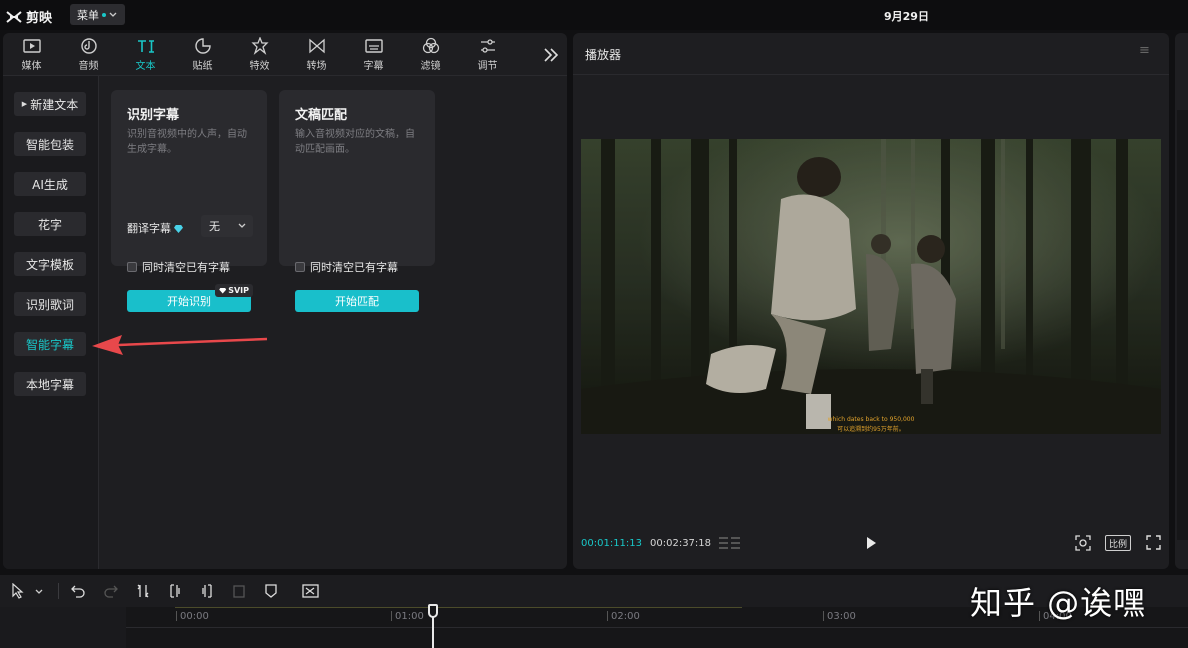 Image resolution: width=1188 pixels, height=648 pixels. I want to click on text-icon, so click(145, 46).